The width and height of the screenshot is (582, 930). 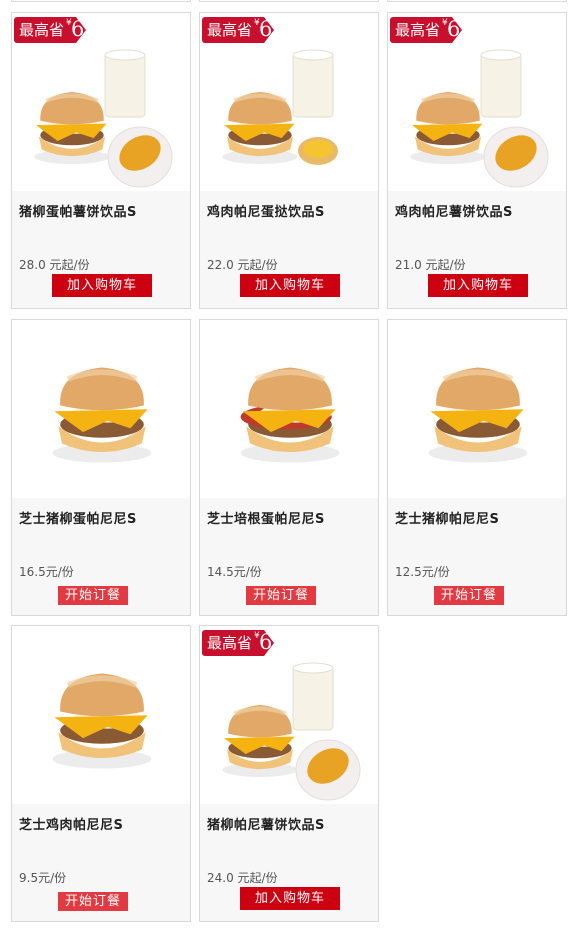 I want to click on product-price: 14.5元/份, so click(x=234, y=572).